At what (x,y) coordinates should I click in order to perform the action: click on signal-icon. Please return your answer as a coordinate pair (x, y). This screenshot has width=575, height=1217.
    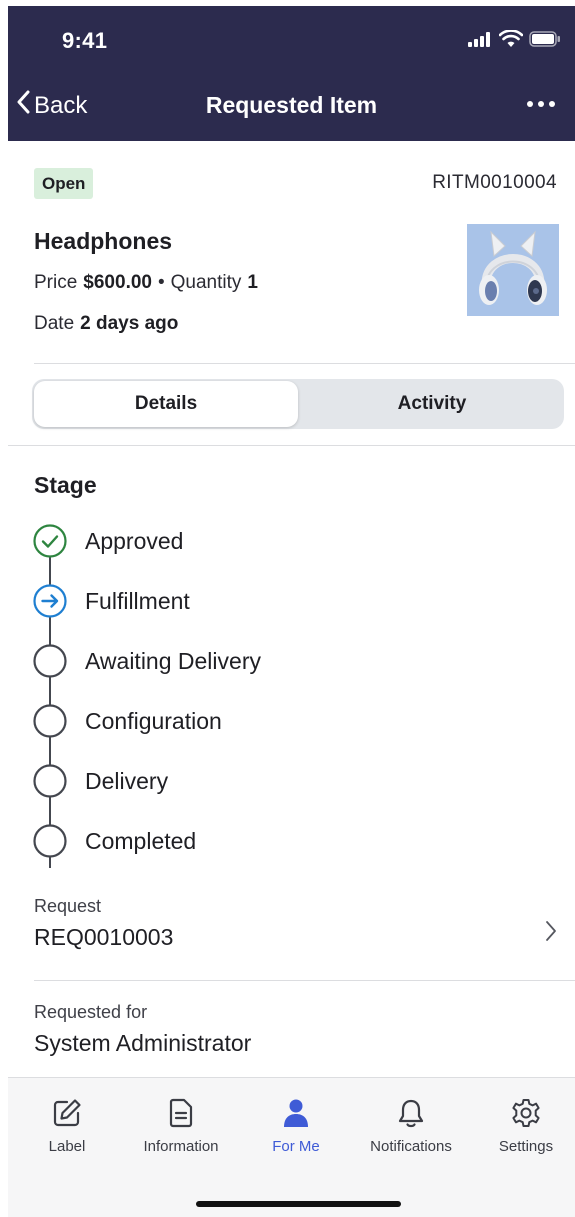
    Looking at the image, I should click on (480, 41).